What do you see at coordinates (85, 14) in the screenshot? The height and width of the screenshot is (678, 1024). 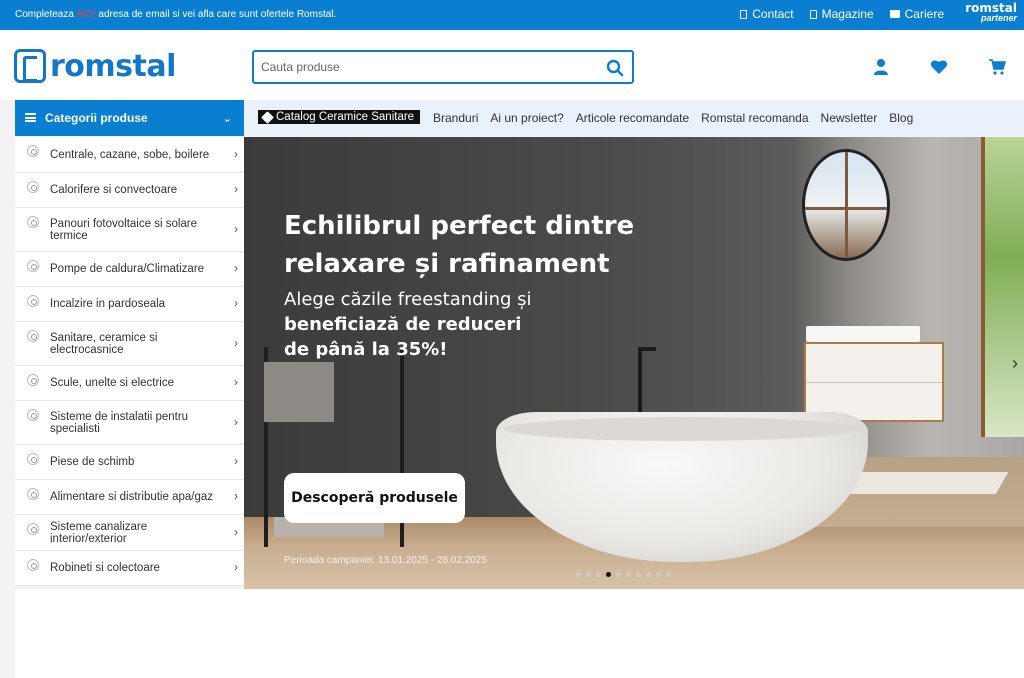 I see `promo-link: AICI` at bounding box center [85, 14].